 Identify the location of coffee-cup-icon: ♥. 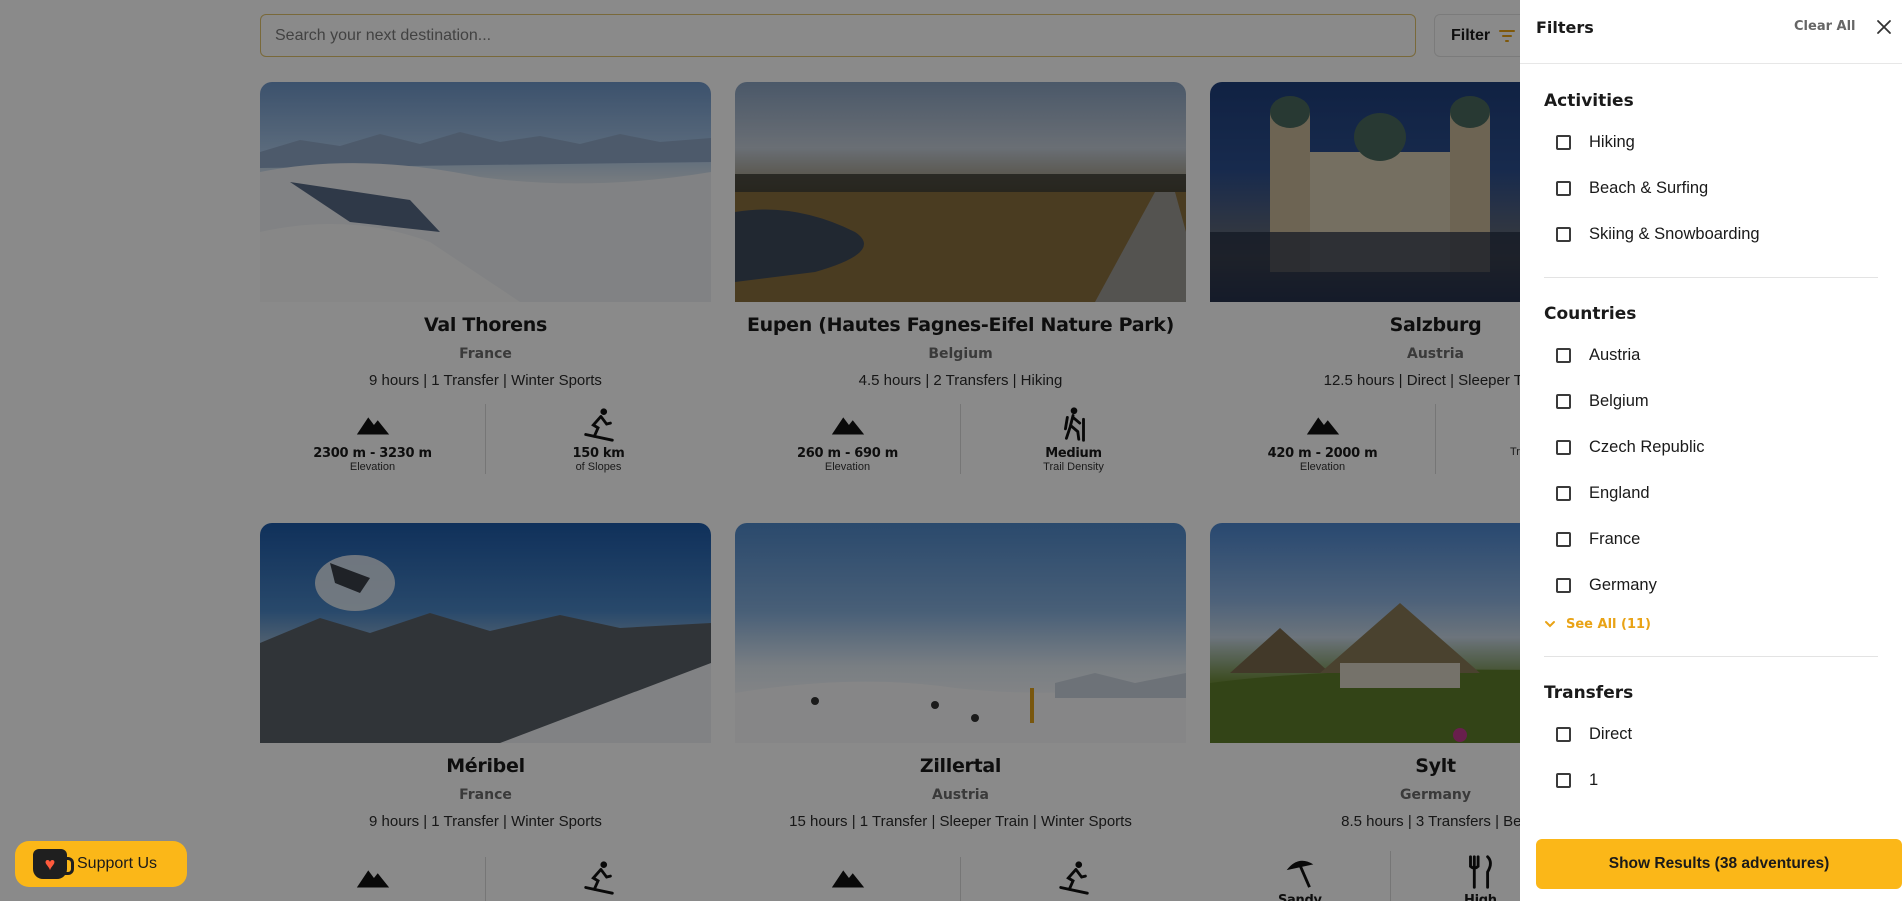
(53, 864).